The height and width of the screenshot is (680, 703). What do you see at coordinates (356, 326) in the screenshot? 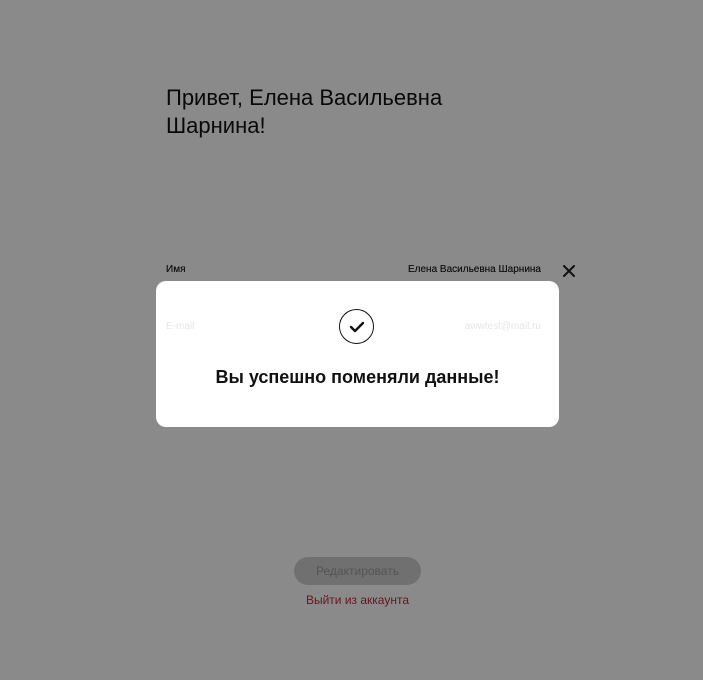
I see `check-icon` at bounding box center [356, 326].